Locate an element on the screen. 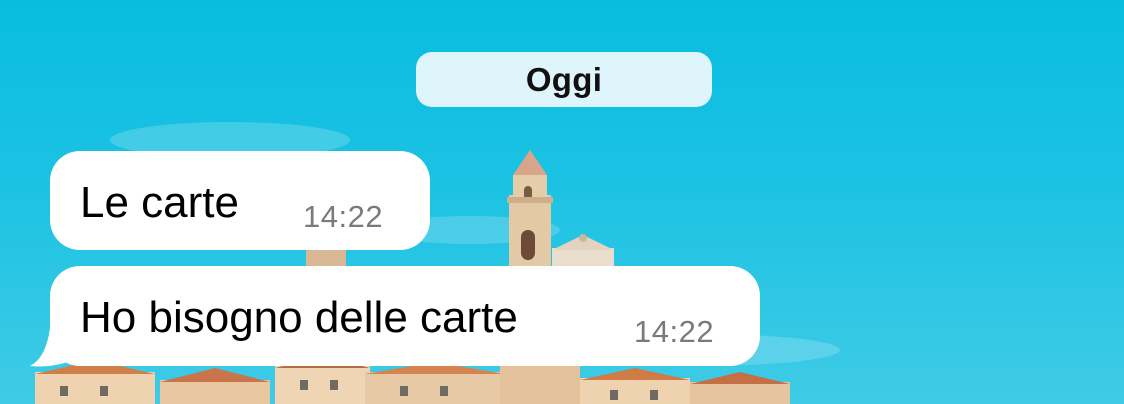 The image size is (1124, 404). date-separator-label: Oggi is located at coordinates (564, 79).